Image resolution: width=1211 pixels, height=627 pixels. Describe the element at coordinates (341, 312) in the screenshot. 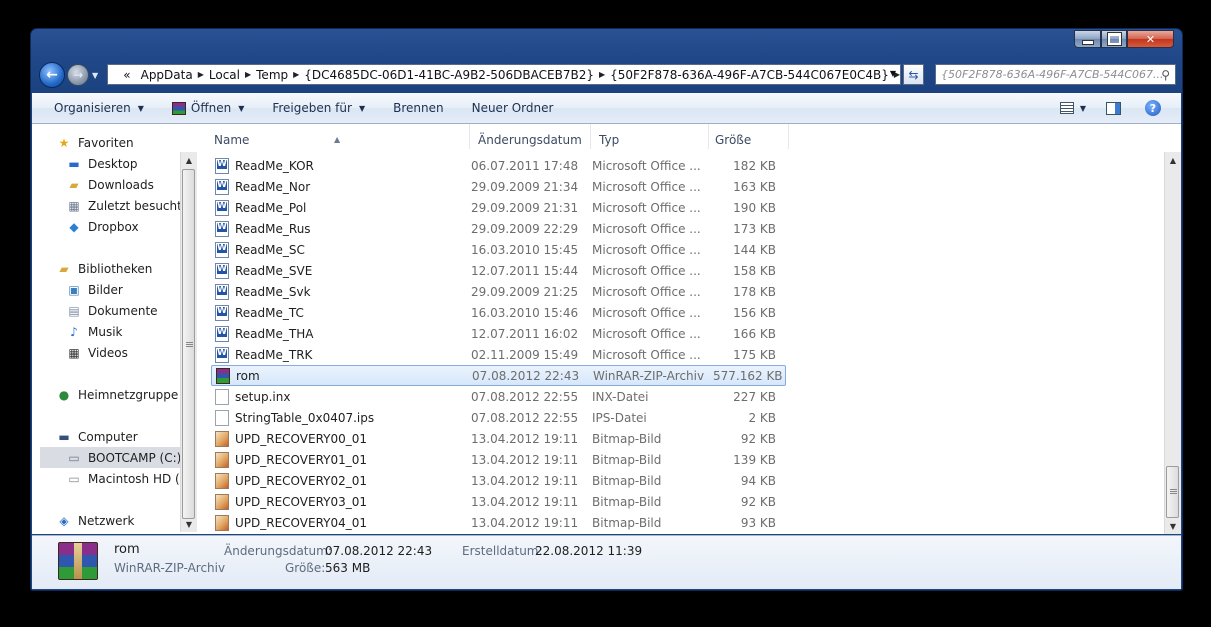

I see `file-name-cell: ReadMe_TC` at that location.